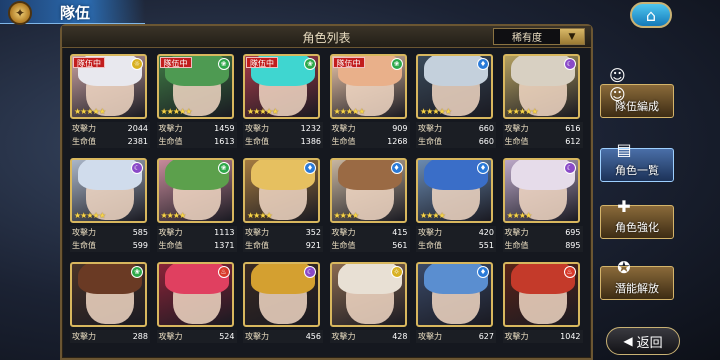 The image size is (720, 360). What do you see at coordinates (140, 232) in the screenshot?
I see `attack-value: 585` at bounding box center [140, 232].